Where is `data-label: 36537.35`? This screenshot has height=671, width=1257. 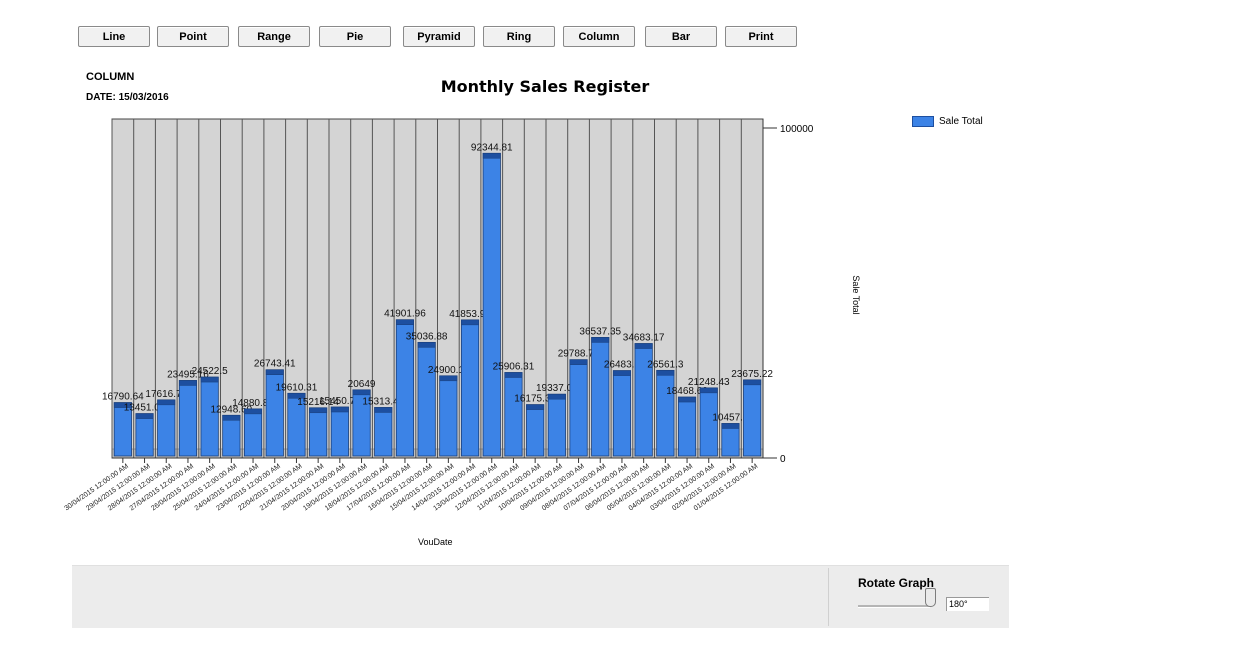 data-label: 36537.35 is located at coordinates (600, 331).